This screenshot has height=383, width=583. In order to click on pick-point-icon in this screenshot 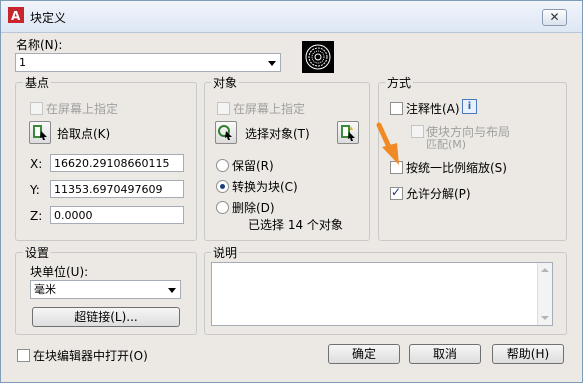, I will do `click(40, 132)`.